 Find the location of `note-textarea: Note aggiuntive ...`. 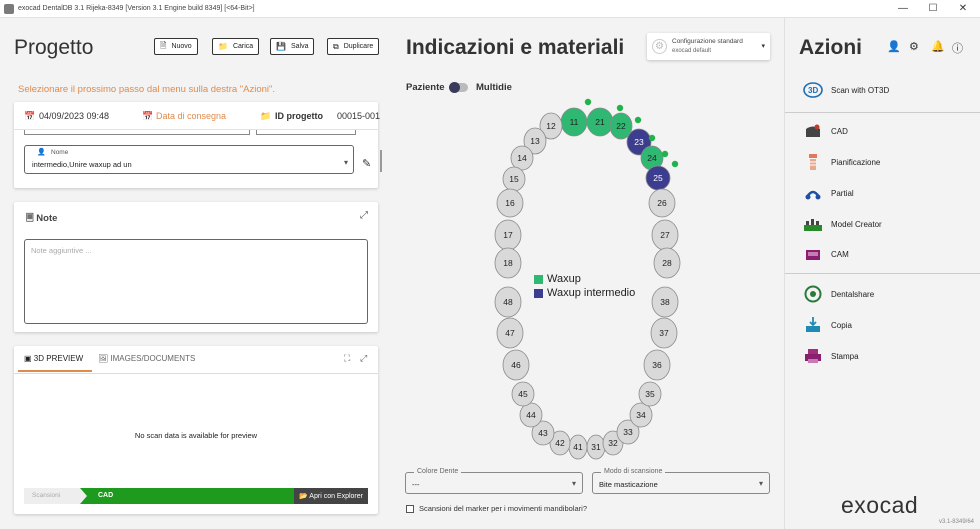

note-textarea: Note aggiuntive ... is located at coordinates (196, 281).